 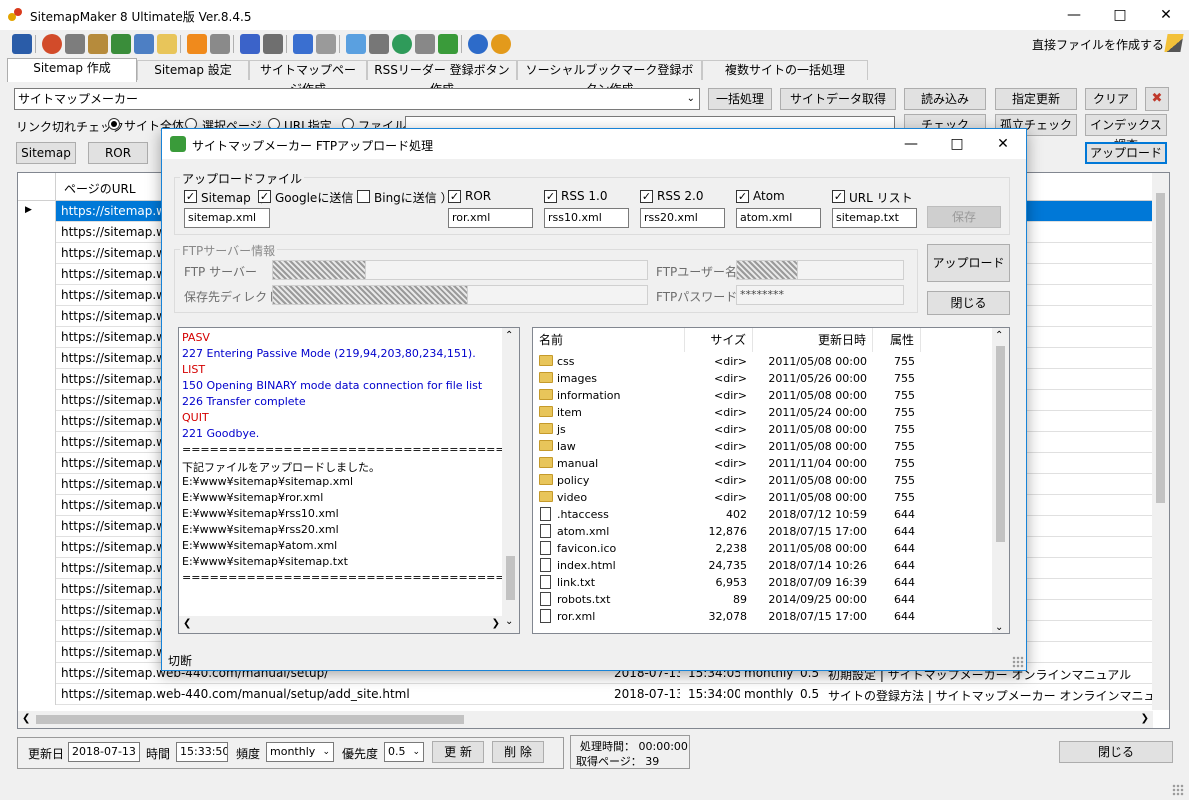 I want to click on ror-filename-input: ror.xml, so click(x=490, y=218).